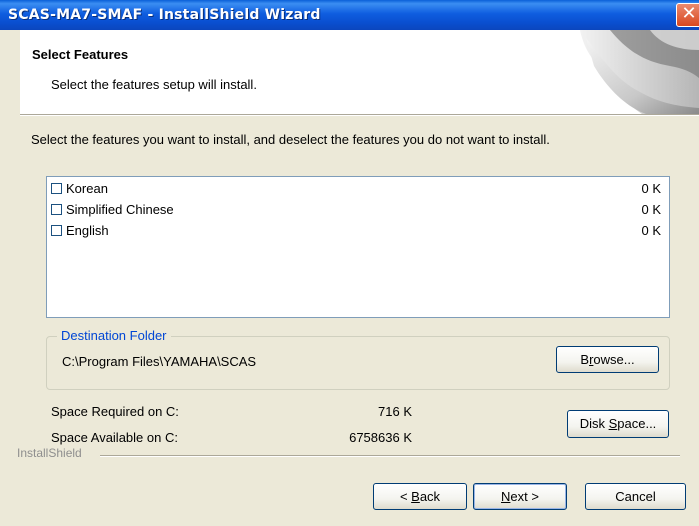 This screenshot has width=699, height=526. What do you see at coordinates (159, 361) in the screenshot?
I see `destination-path: C:\Program Files\YAMAHA\SCAS` at bounding box center [159, 361].